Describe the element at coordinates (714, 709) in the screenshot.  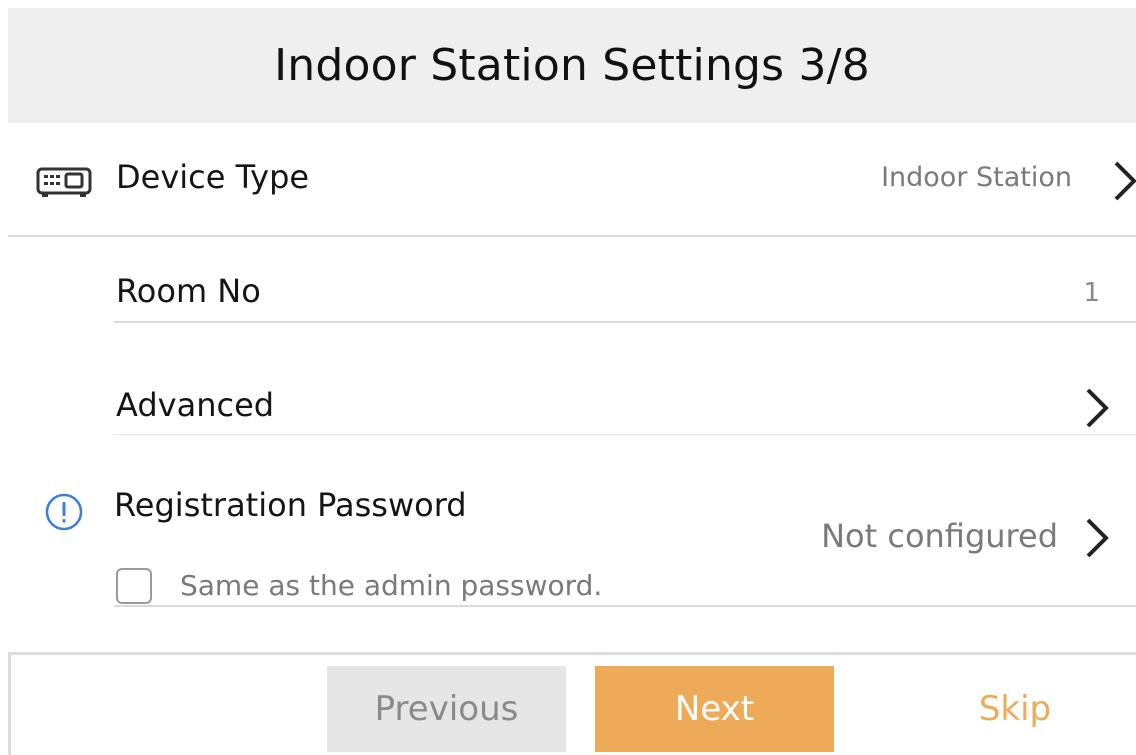
I see `next-button: Next` at that location.